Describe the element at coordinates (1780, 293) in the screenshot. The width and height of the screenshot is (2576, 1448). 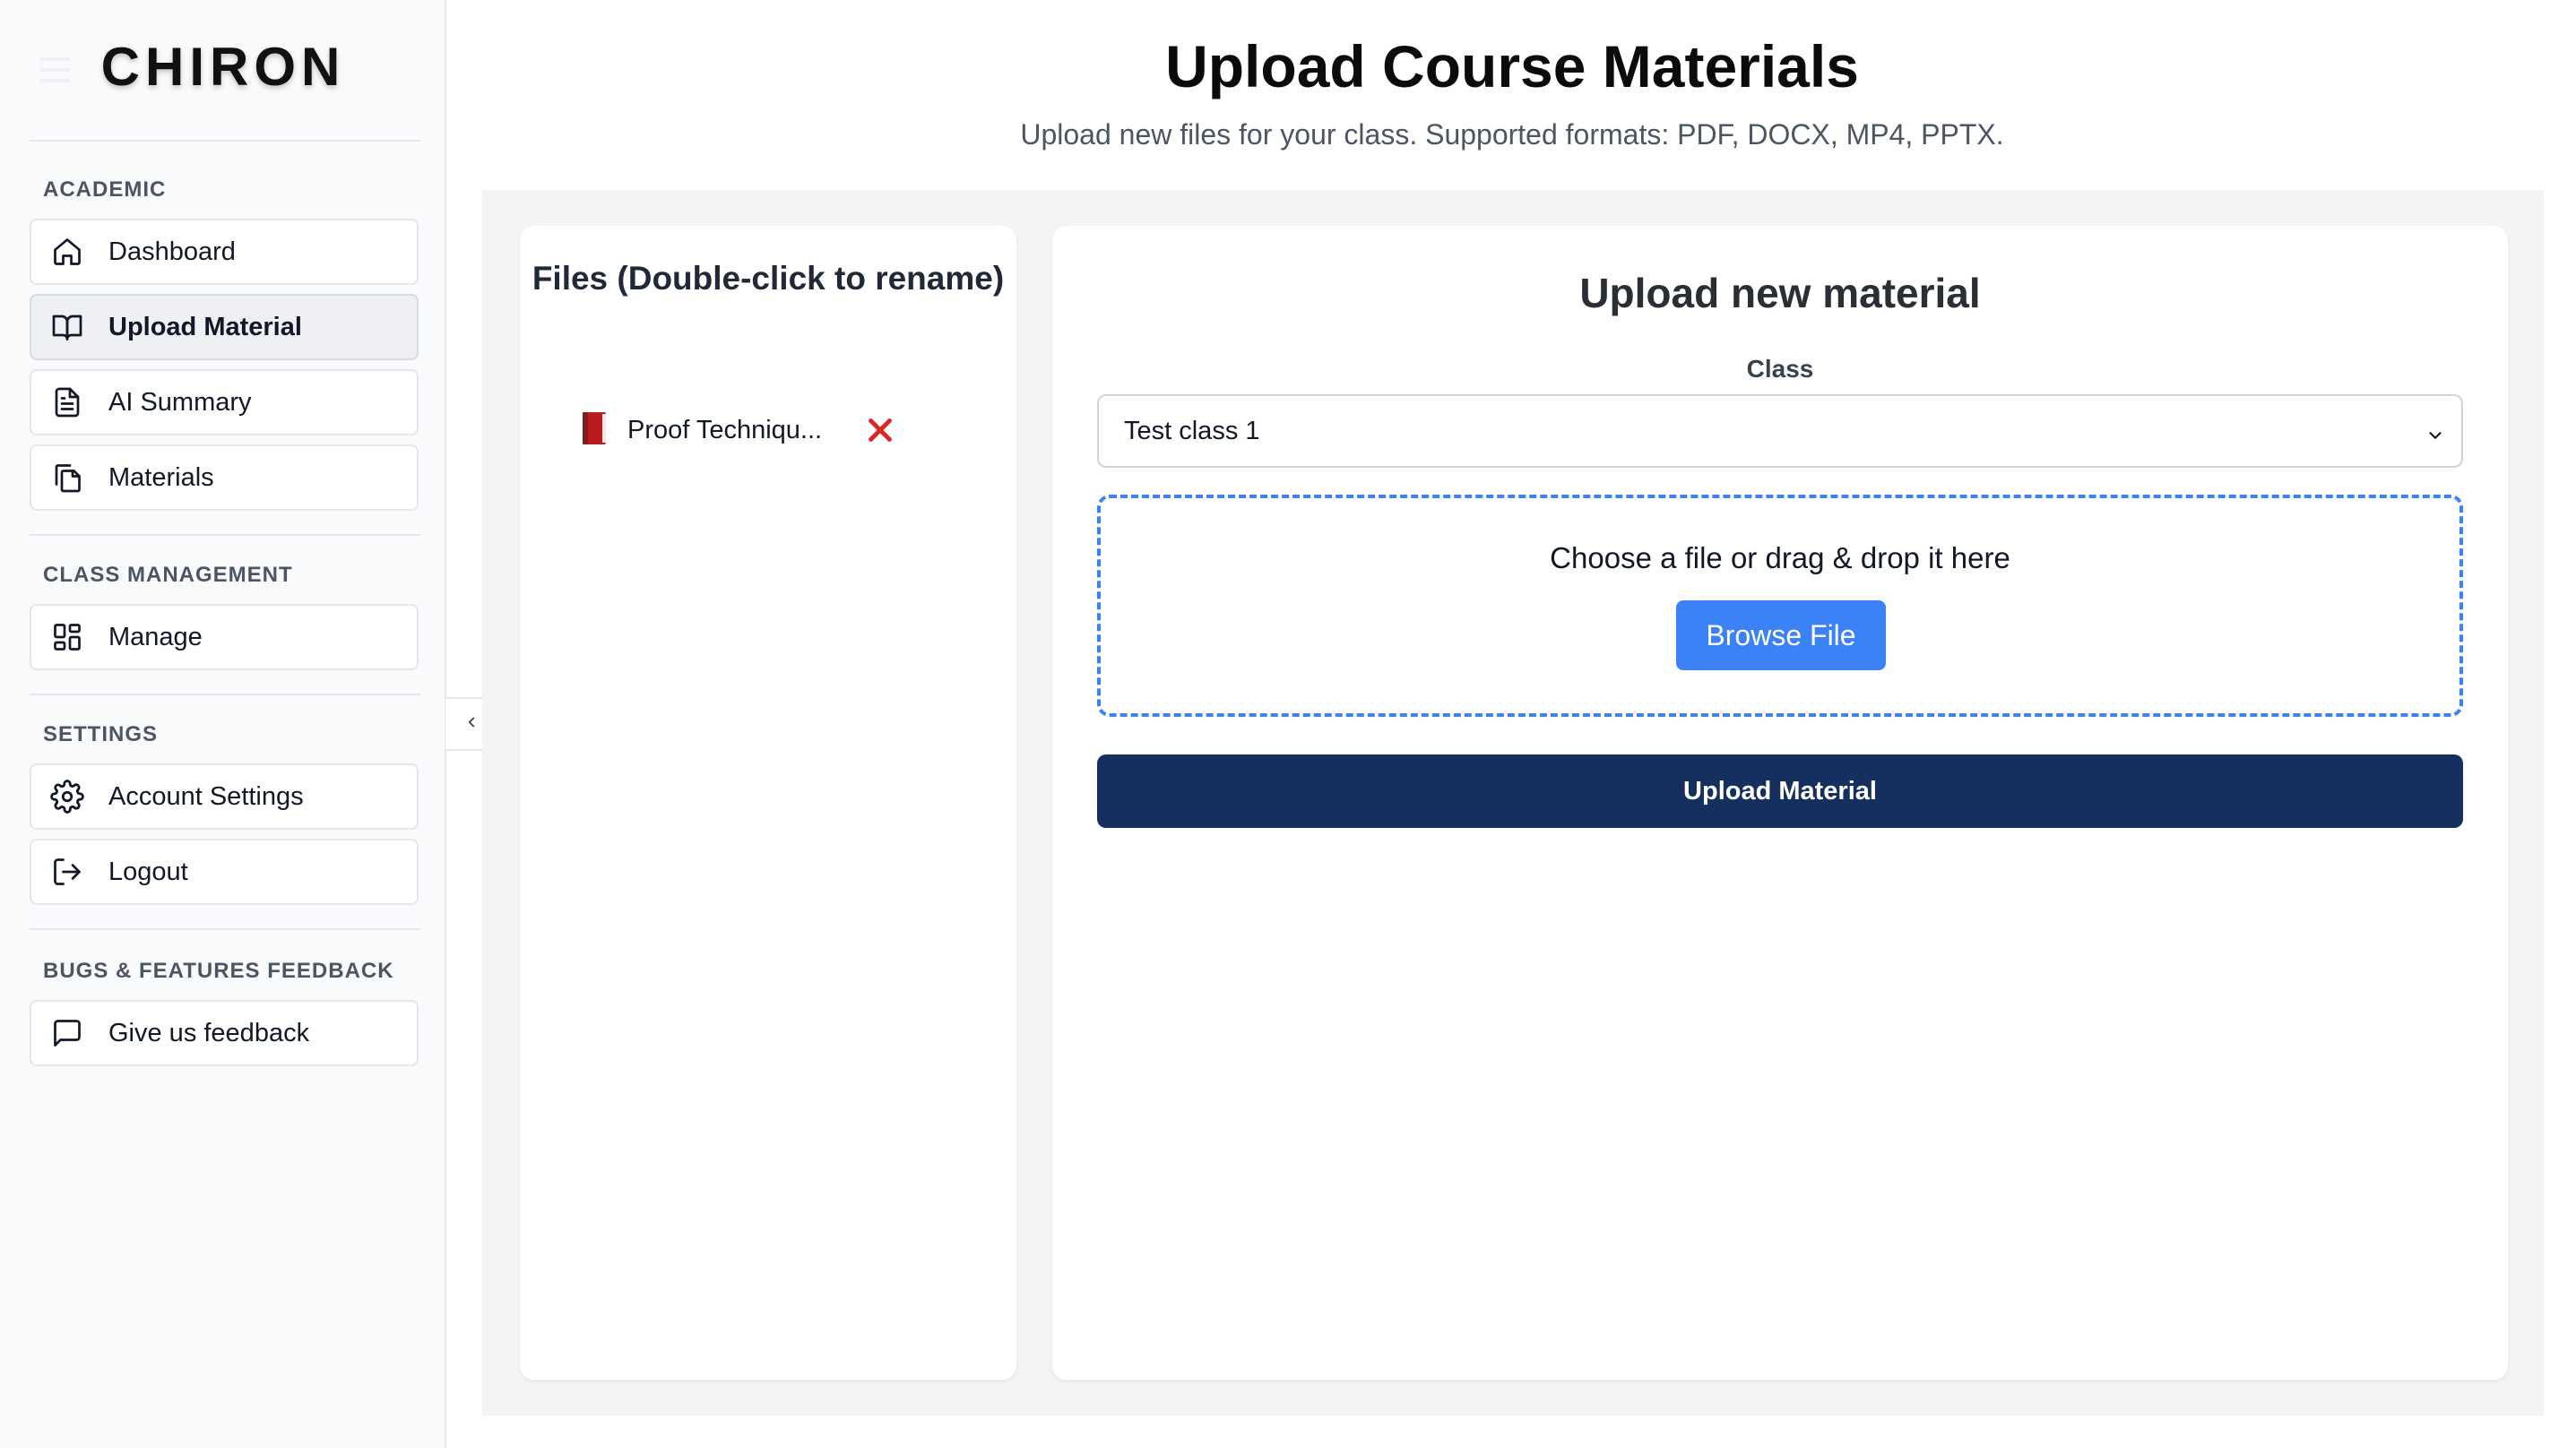
I see `upload-panel-title: Upload new material` at that location.